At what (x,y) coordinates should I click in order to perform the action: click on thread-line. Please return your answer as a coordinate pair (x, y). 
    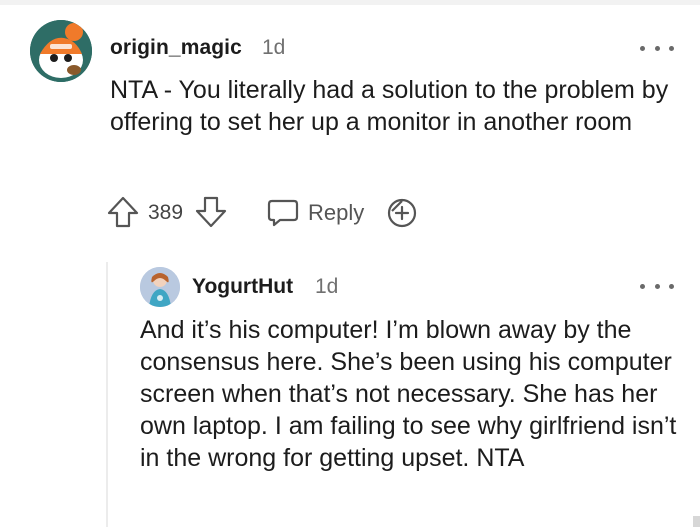
    Looking at the image, I should click on (107, 394).